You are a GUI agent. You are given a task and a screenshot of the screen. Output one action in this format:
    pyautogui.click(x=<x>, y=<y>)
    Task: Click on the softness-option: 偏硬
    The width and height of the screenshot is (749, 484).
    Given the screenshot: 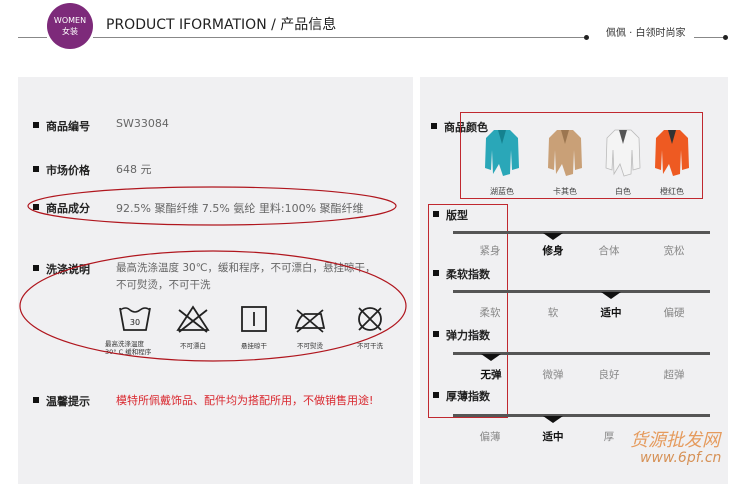 What is the action you would take?
    pyautogui.click(x=674, y=313)
    